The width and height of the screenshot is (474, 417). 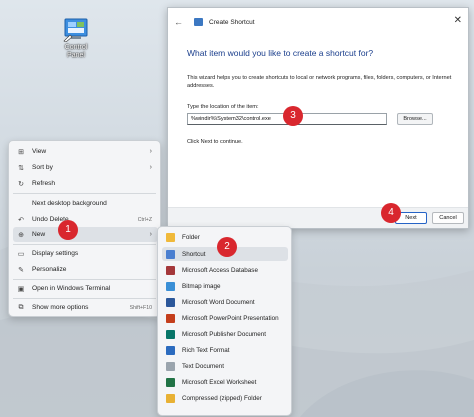 What do you see at coordinates (49, 269) in the screenshot?
I see `menu-item-label: Personalize` at bounding box center [49, 269].